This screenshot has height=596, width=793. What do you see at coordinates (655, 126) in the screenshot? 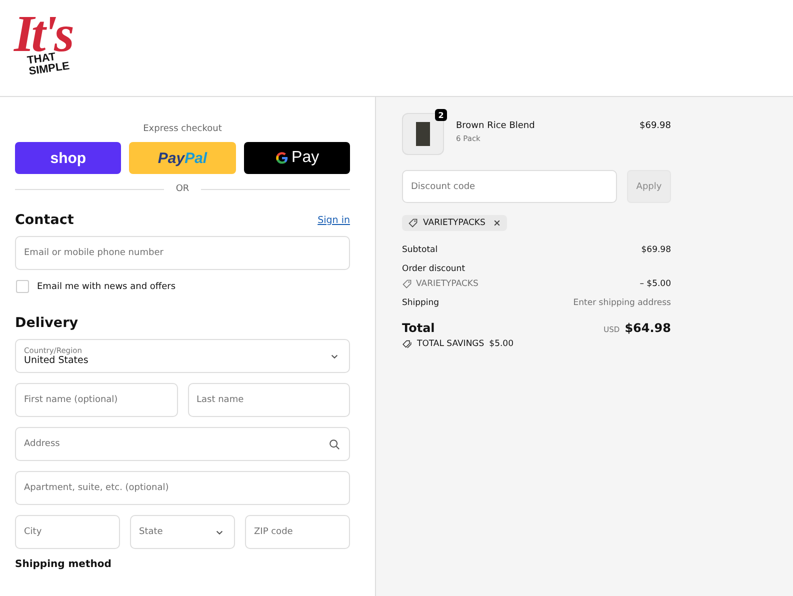
I see `product-price: $69.98` at bounding box center [655, 126].